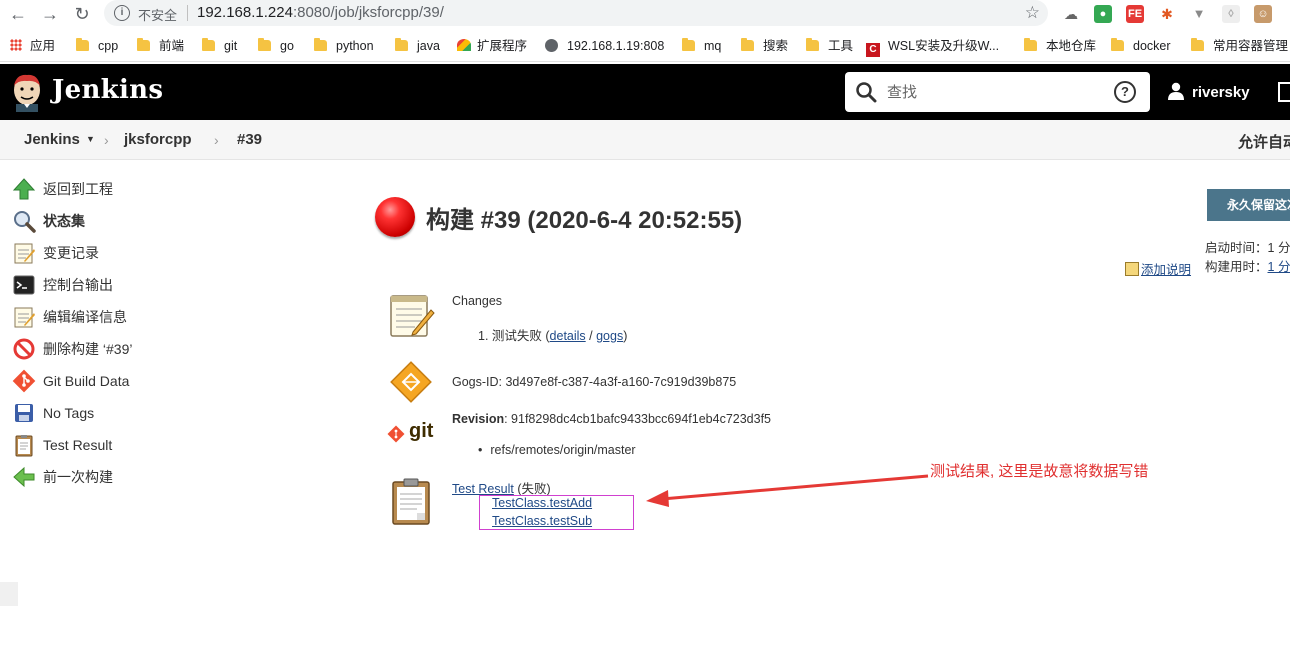  Describe the element at coordinates (1231, 14) in the screenshot. I see `extension-grey-icon: ◊` at that location.